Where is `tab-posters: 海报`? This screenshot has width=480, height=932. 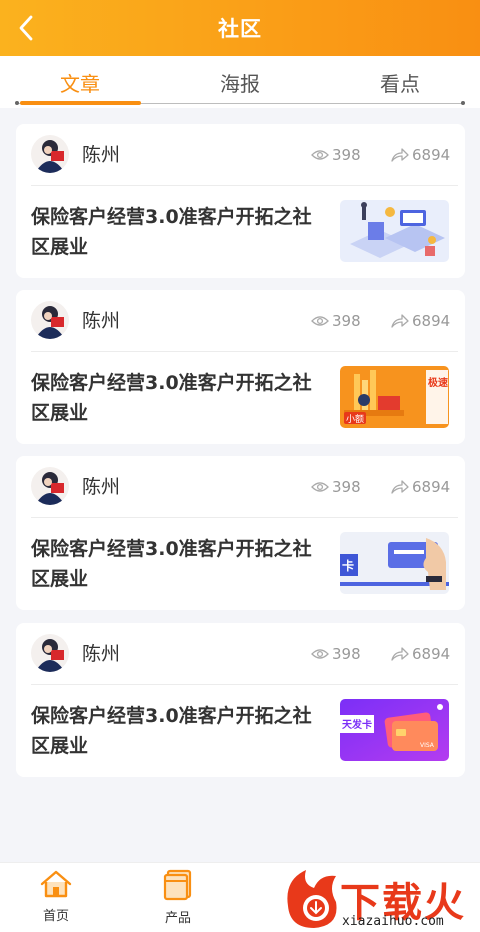
tab-posters: 海报 is located at coordinates (240, 82).